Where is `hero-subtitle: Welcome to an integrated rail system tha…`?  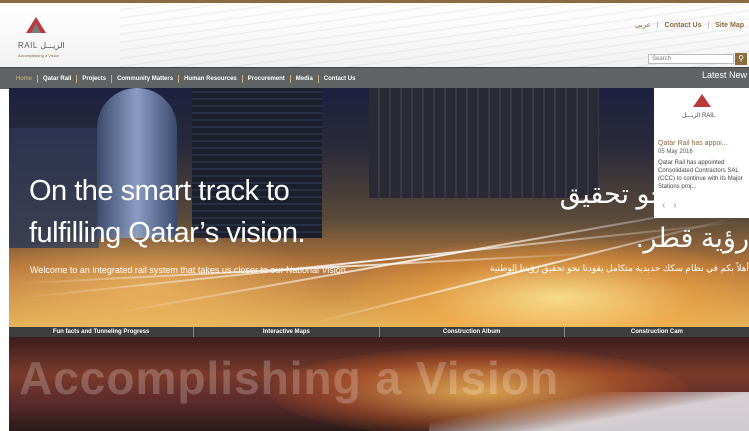
hero-subtitle: Welcome to an integrated rail system tha… is located at coordinates (189, 270).